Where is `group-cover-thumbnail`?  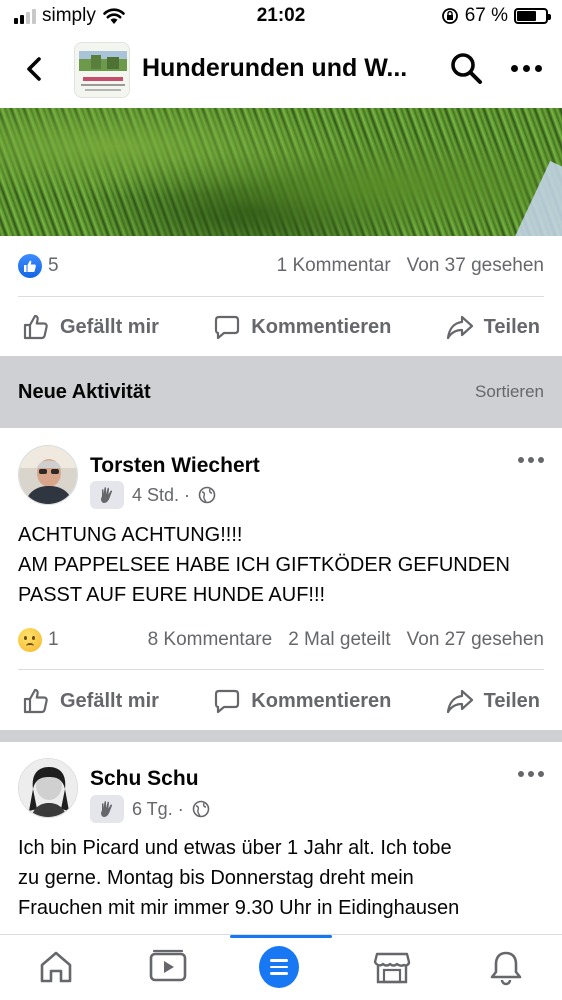
group-cover-thumbnail is located at coordinates (102, 70).